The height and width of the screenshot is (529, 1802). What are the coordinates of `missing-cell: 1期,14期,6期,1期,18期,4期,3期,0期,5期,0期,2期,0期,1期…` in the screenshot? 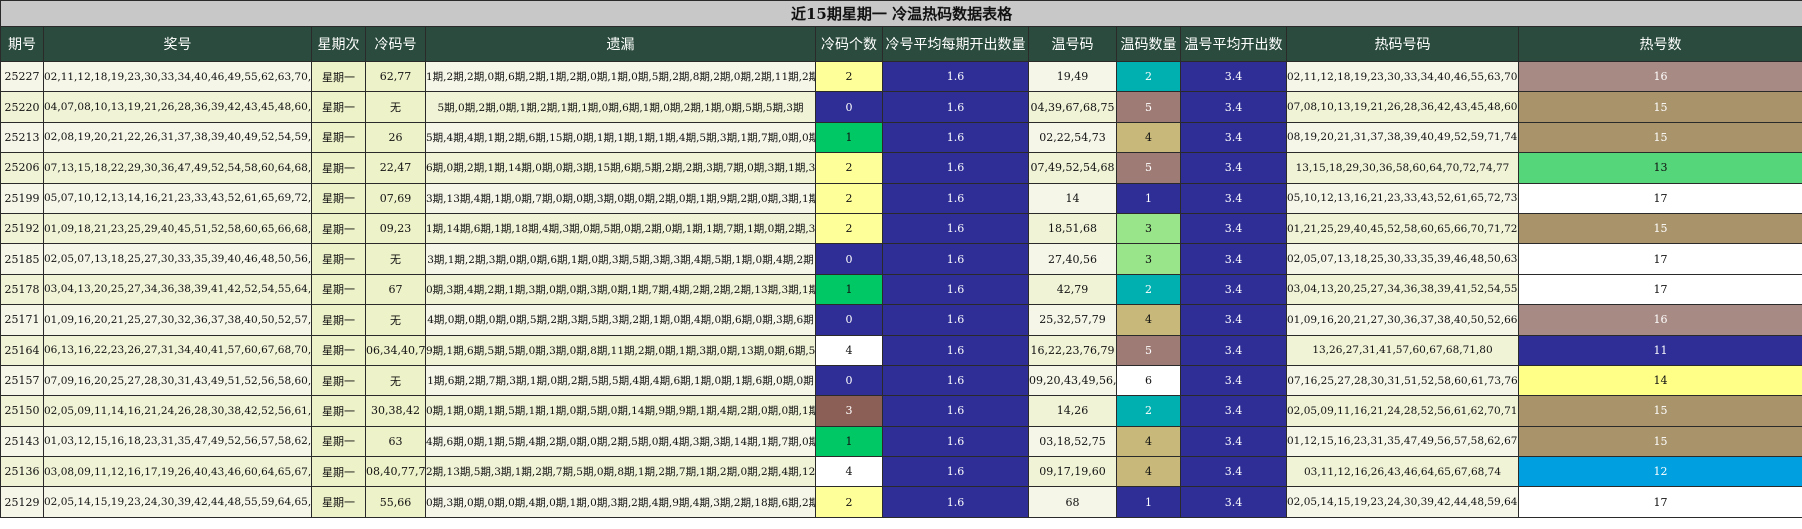 It's located at (620, 228).